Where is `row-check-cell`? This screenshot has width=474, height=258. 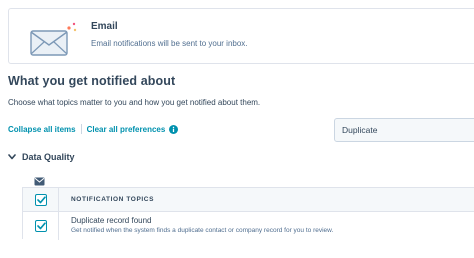
row-check-cell is located at coordinates (41, 226).